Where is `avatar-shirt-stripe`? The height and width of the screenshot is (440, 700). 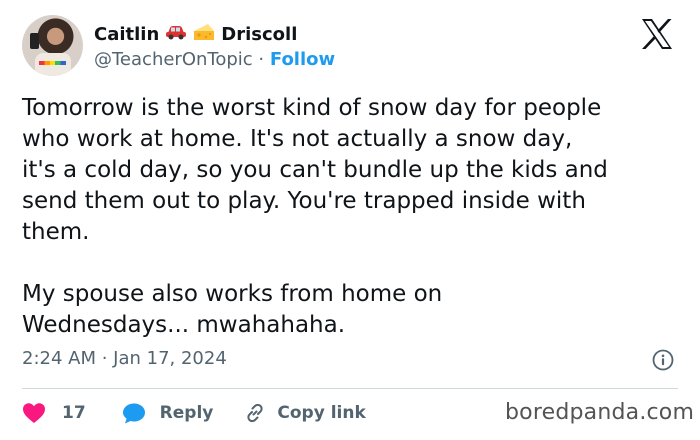 avatar-shirt-stripe is located at coordinates (52, 63).